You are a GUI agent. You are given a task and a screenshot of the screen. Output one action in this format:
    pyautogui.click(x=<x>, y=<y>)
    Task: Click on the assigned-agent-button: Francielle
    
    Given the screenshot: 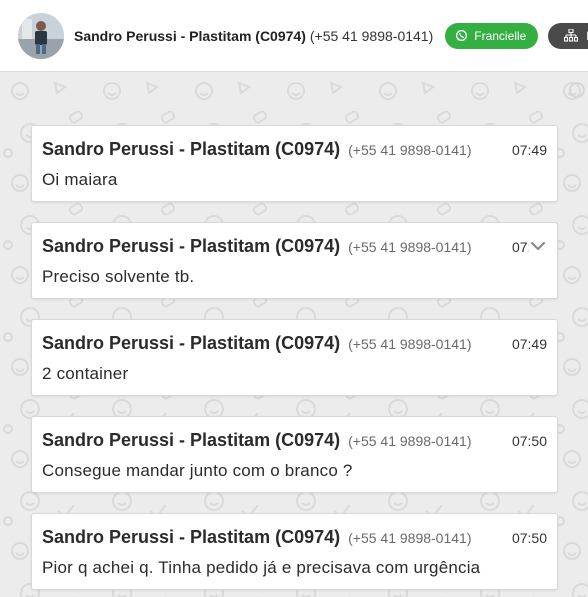 What is the action you would take?
    pyautogui.click(x=492, y=35)
    